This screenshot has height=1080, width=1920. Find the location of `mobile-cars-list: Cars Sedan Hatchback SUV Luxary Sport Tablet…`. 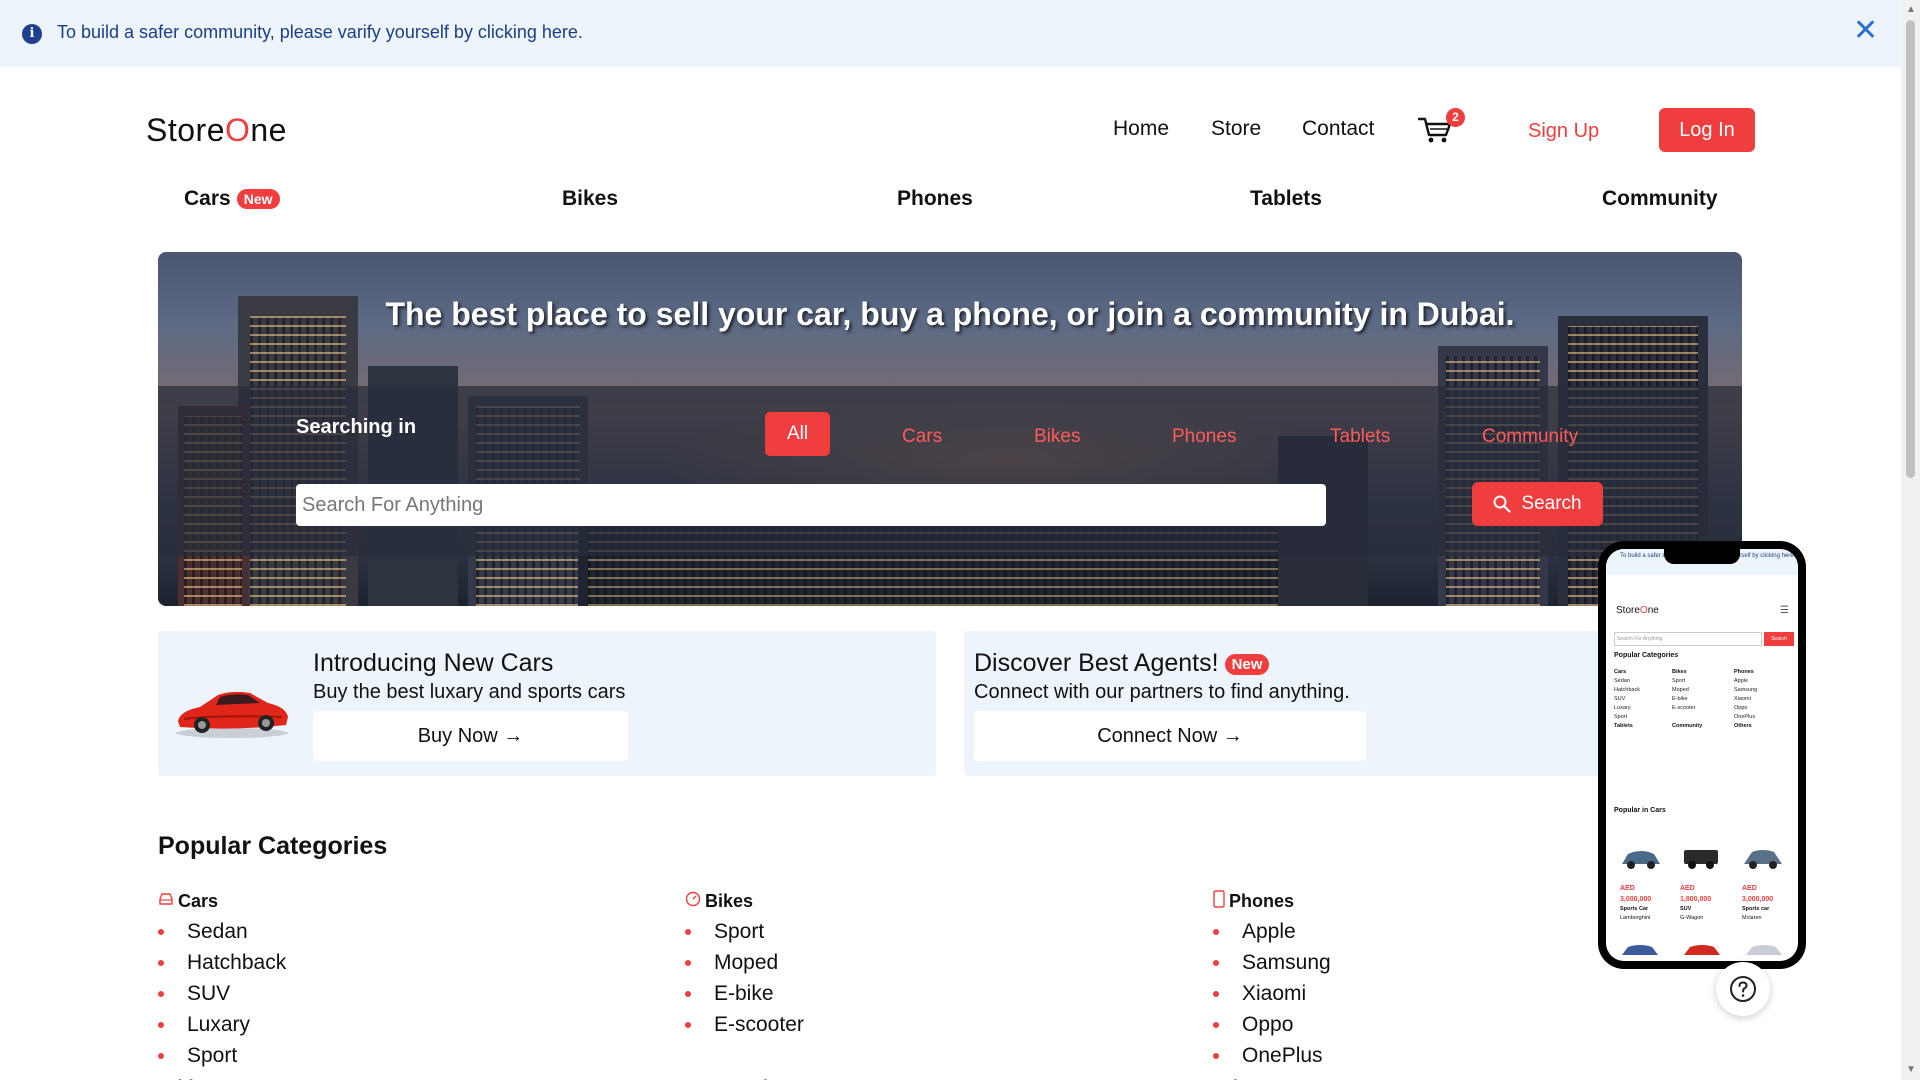

mobile-cars-list: Cars Sedan Hatchback SUV Luxary Sport Tablet… is located at coordinates (1627, 699).